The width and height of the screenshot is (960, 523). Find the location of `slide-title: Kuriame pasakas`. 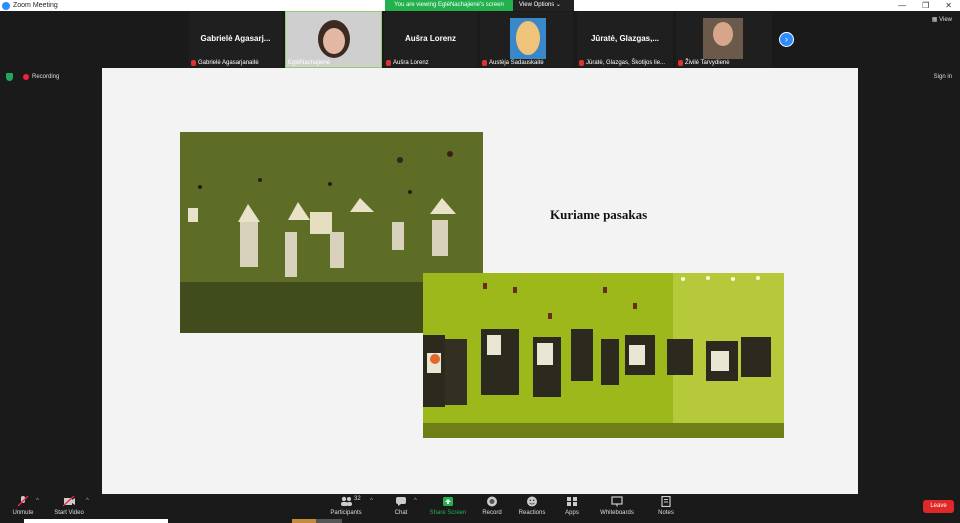

slide-title: Kuriame pasakas is located at coordinates (599, 214).